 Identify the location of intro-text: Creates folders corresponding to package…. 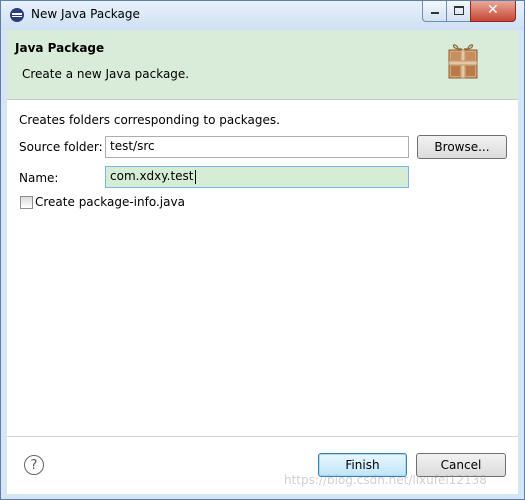
(149, 120).